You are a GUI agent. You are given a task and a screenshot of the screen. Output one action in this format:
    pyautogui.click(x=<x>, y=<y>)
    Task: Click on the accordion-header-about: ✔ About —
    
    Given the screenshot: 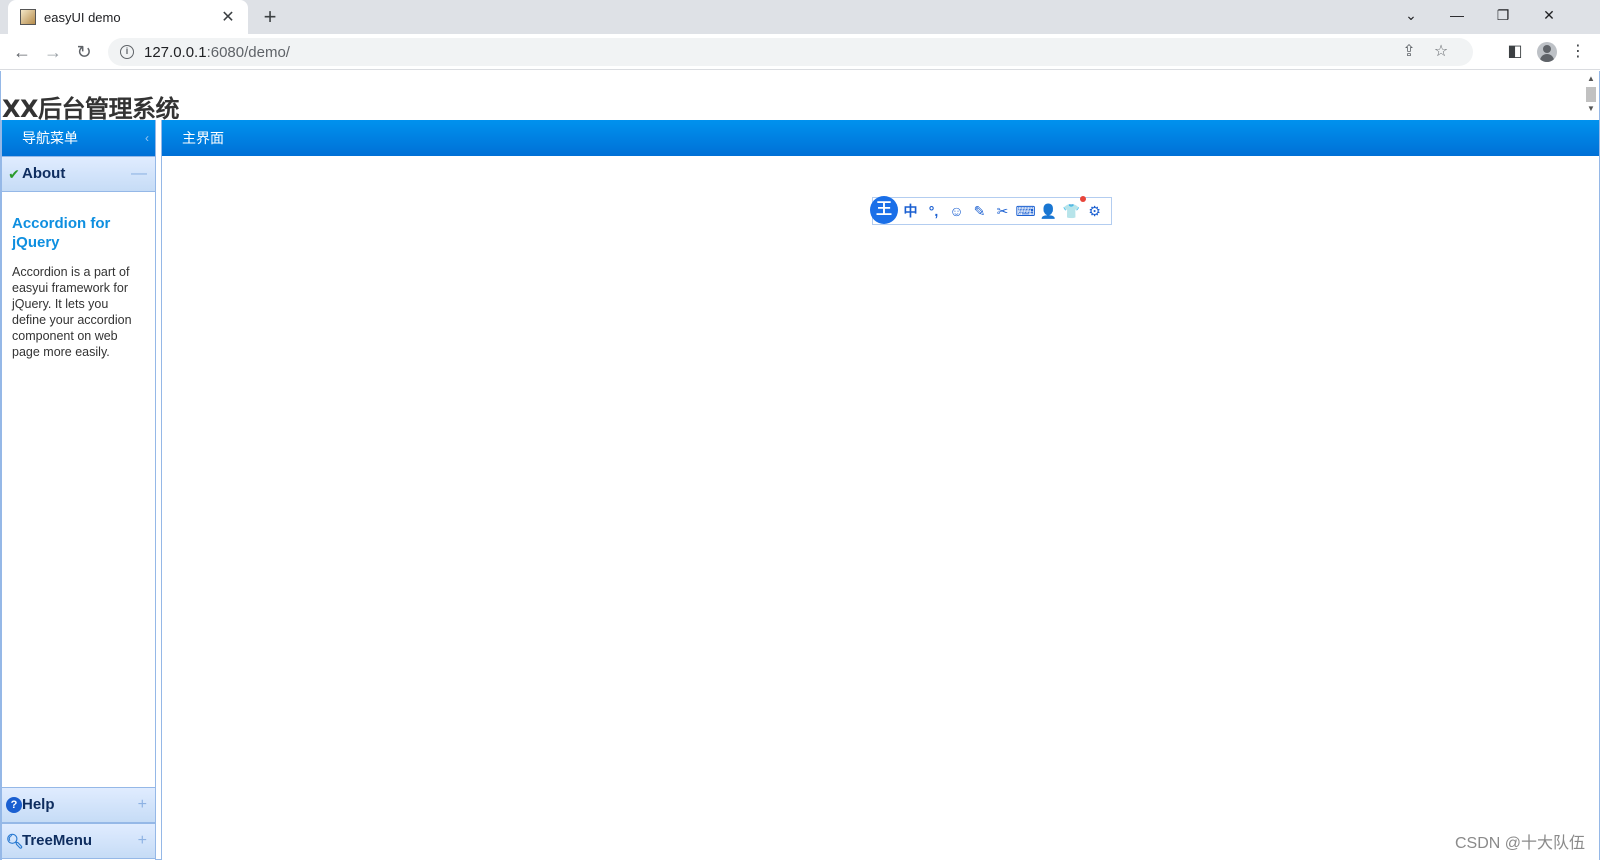 What is the action you would take?
    pyautogui.click(x=78, y=174)
    